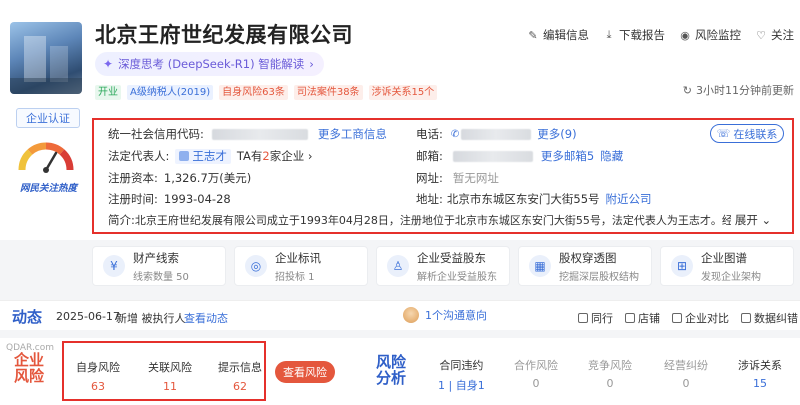 This screenshot has height=405, width=800. What do you see at coordinates (710, 35) in the screenshot?
I see `risk-monitor-button: ◉ 风险监控` at bounding box center [710, 35].